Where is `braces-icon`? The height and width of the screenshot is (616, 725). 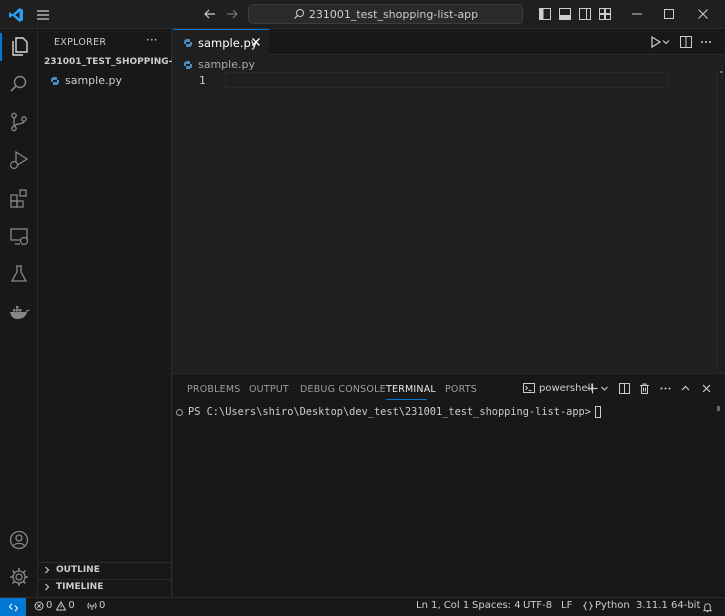
braces-icon is located at coordinates (588, 605).